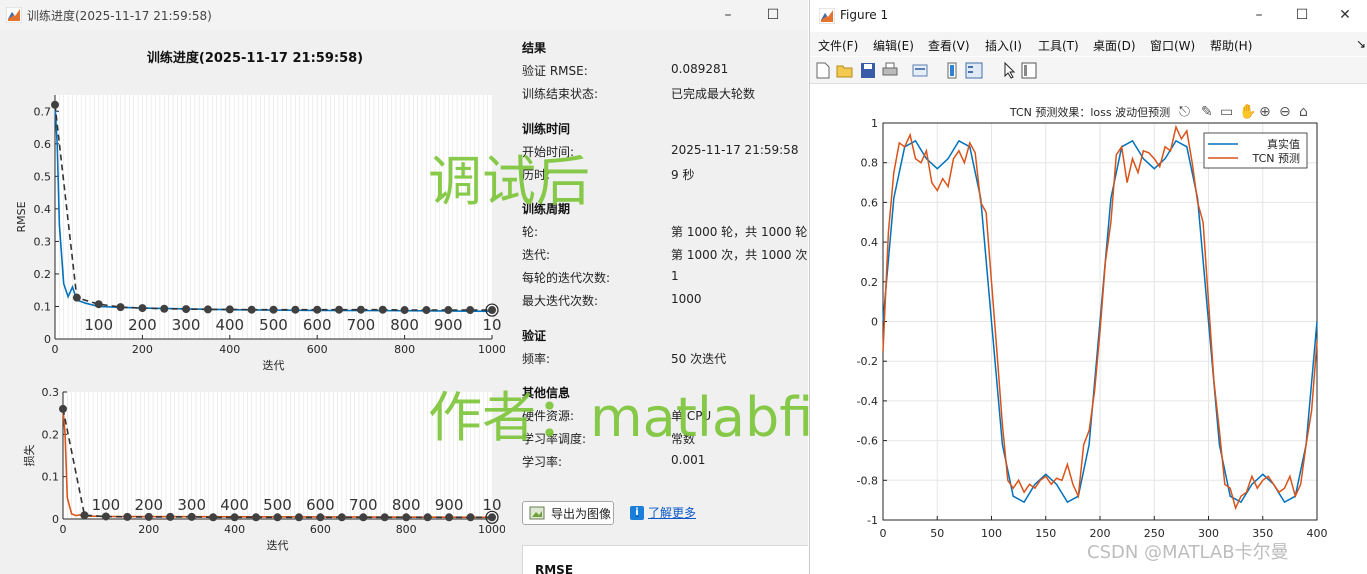 This screenshot has width=1367, height=574. Describe the element at coordinates (1283, 144) in the screenshot. I see `legend-entry: 真实值` at that location.